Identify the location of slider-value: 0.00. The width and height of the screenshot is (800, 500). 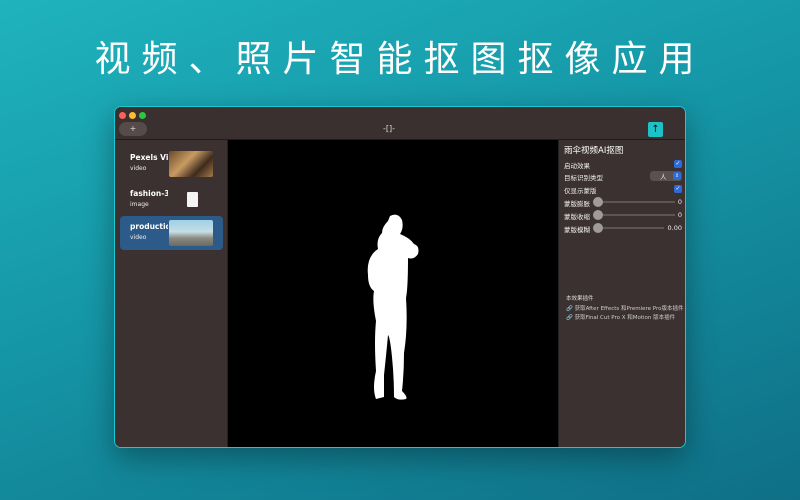
(674, 228).